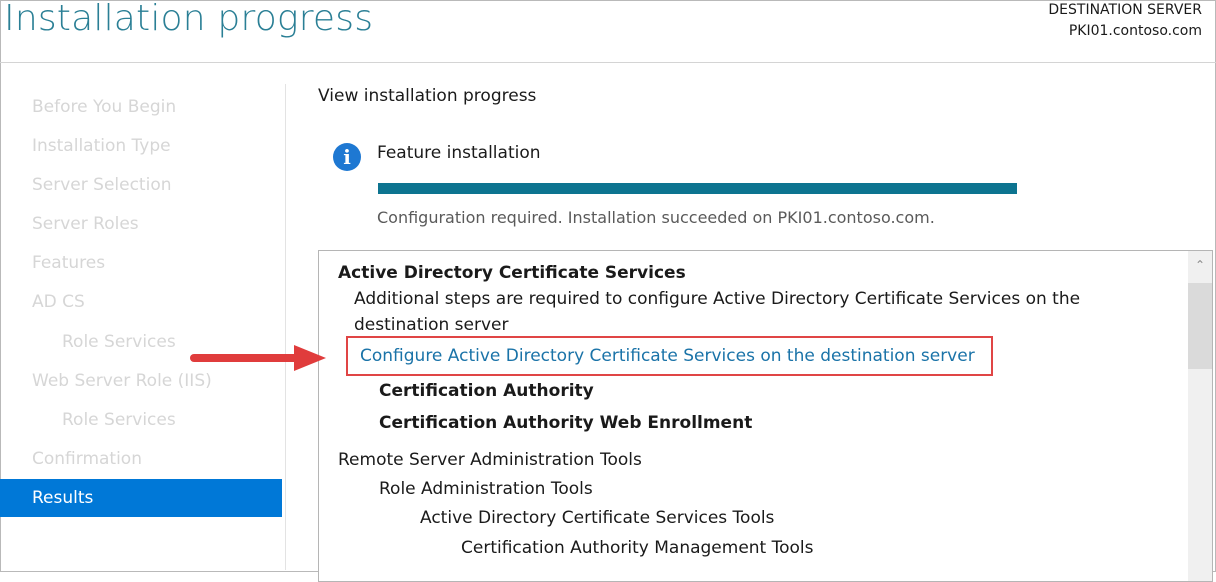 This screenshot has width=1216, height=582. What do you see at coordinates (459, 153) in the screenshot?
I see `feature-installation-label: Feature installation` at bounding box center [459, 153].